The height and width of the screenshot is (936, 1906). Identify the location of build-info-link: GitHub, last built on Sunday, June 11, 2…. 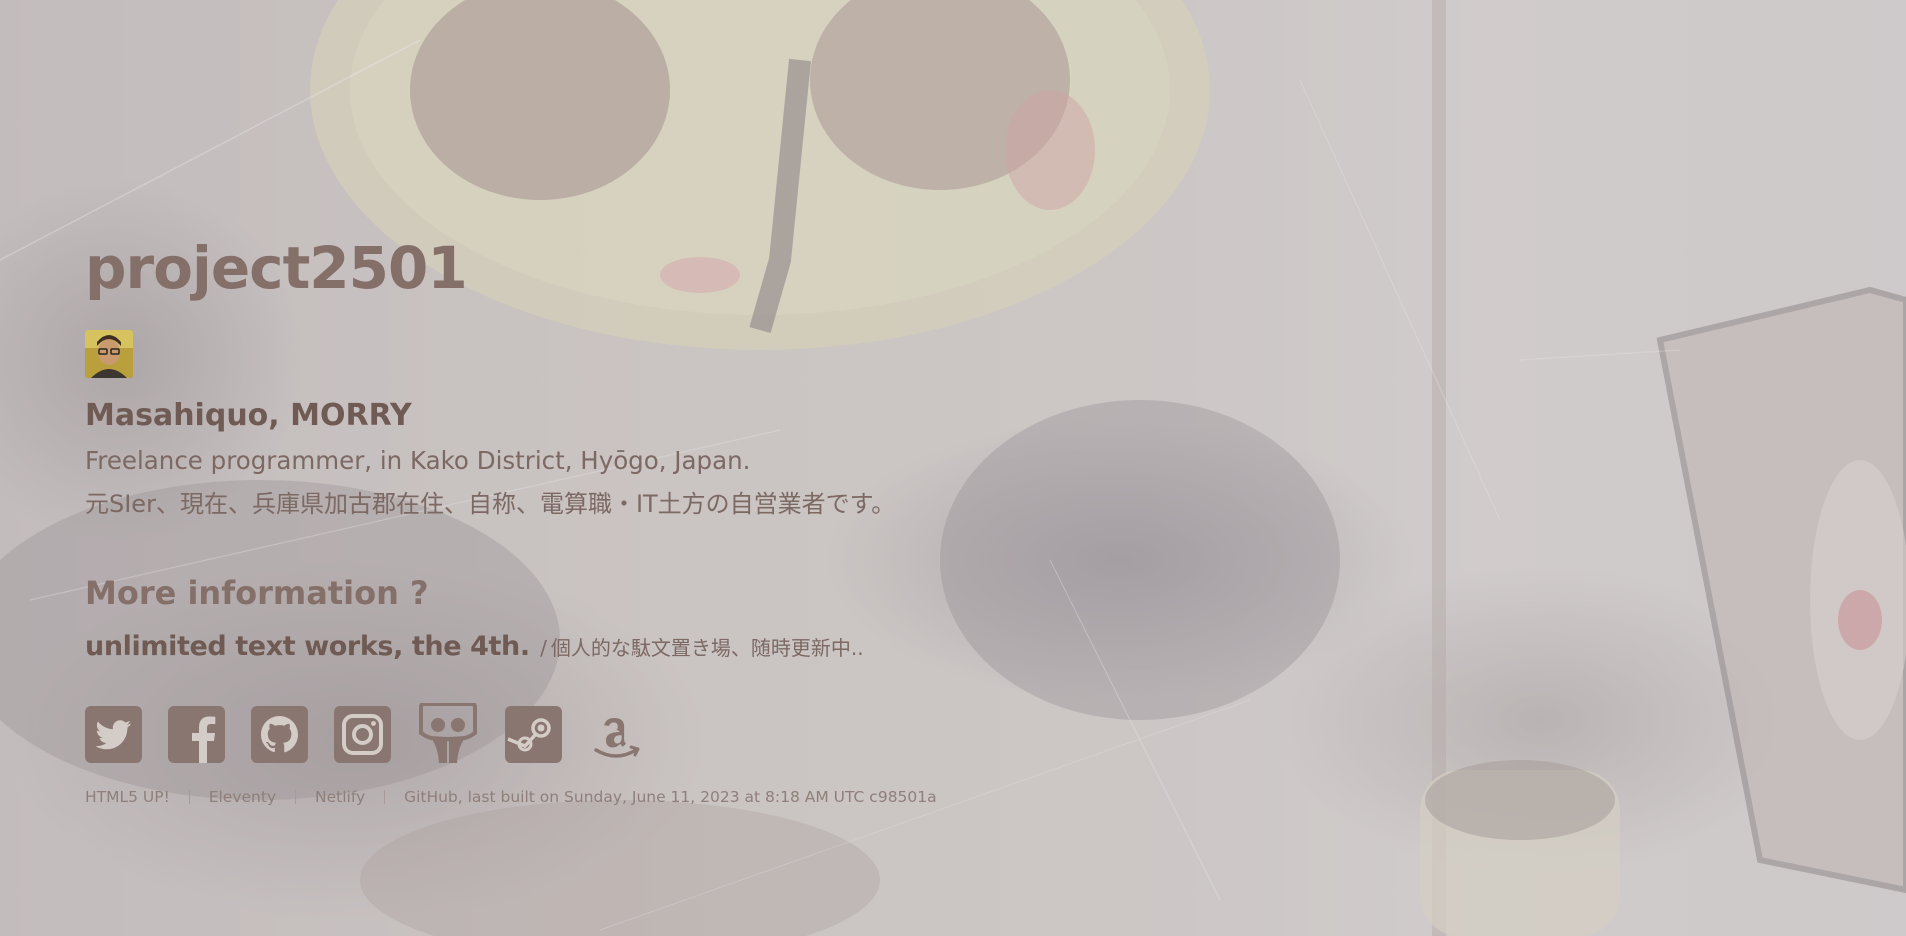
(670, 797).